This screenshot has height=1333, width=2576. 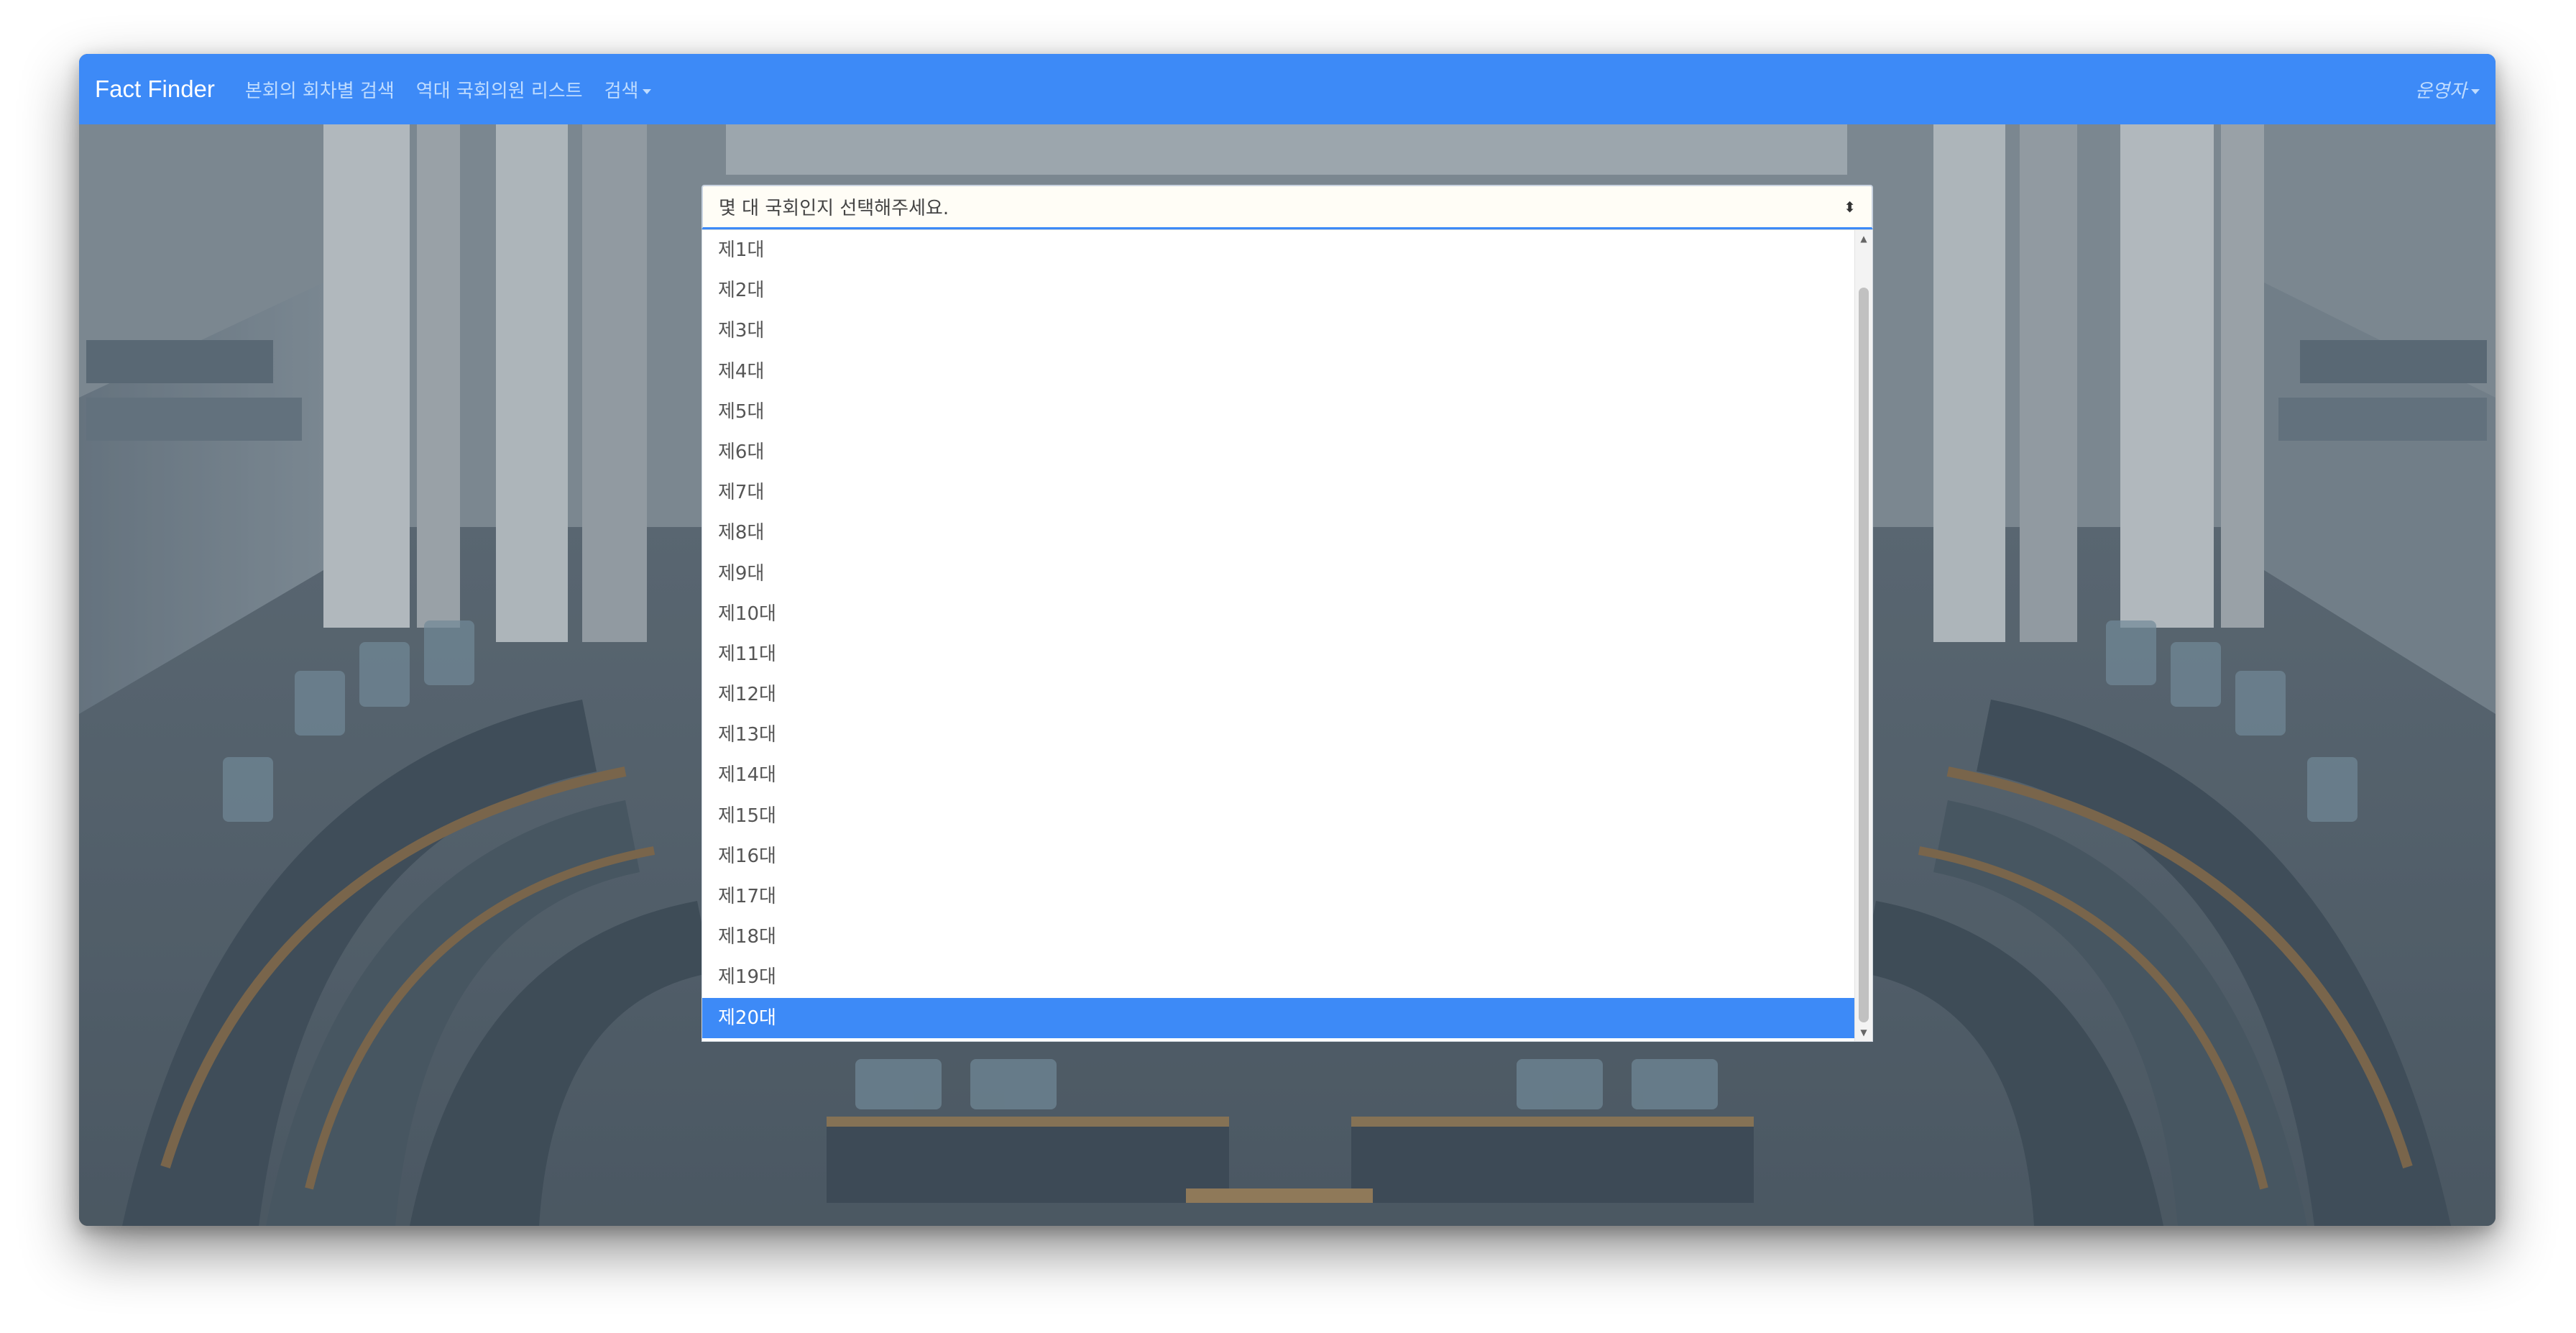 I want to click on brand-logo: Fact Finder, so click(x=155, y=89).